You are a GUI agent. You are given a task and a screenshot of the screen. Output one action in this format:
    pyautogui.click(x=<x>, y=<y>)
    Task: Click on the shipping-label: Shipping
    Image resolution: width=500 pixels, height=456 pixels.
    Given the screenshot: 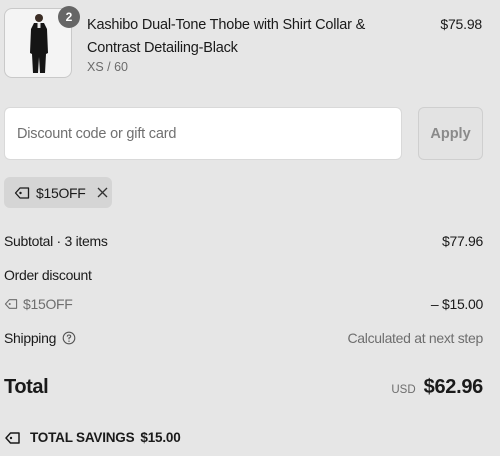 What is the action you would take?
    pyautogui.click(x=30, y=338)
    